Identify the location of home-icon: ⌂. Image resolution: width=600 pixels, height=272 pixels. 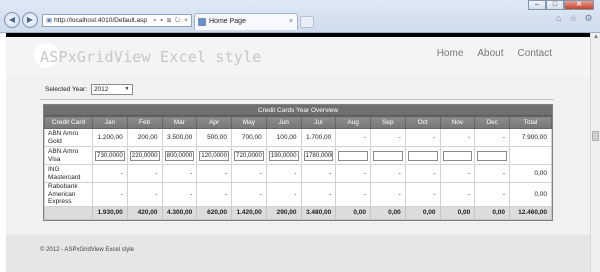
(558, 18).